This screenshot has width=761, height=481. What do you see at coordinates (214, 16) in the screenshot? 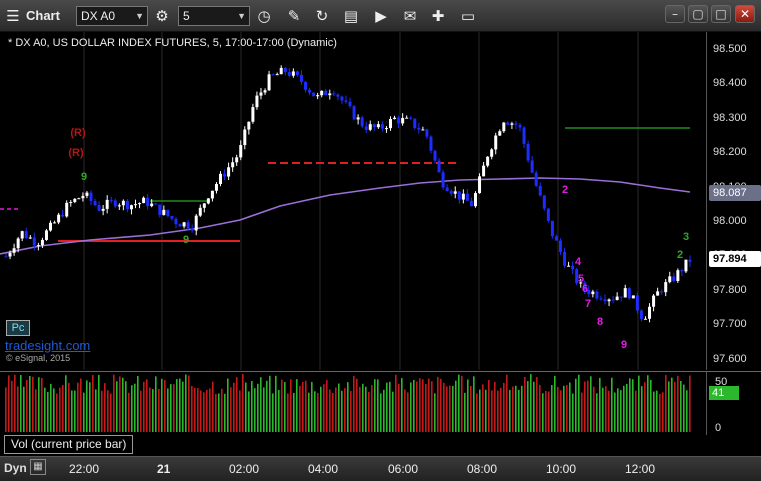
I see `interval-select: 5 ▼` at bounding box center [214, 16].